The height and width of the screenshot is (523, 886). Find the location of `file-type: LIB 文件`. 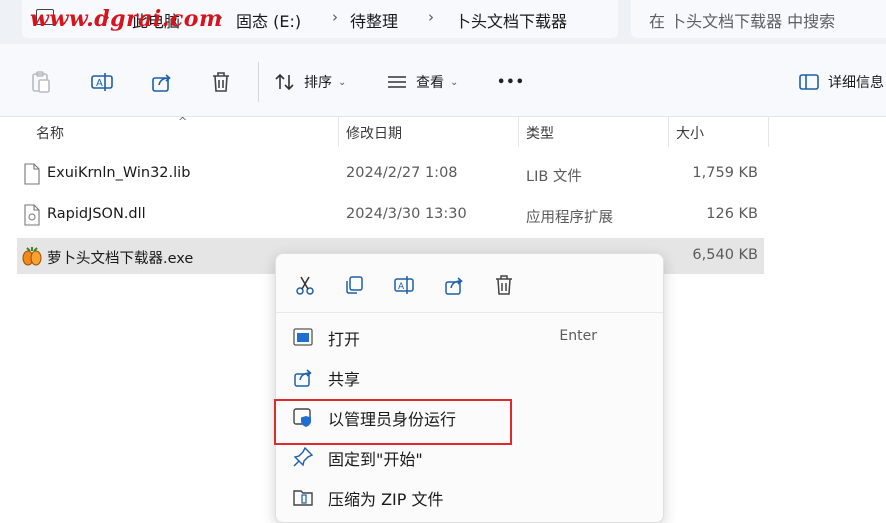

file-type: LIB 文件 is located at coordinates (554, 177).